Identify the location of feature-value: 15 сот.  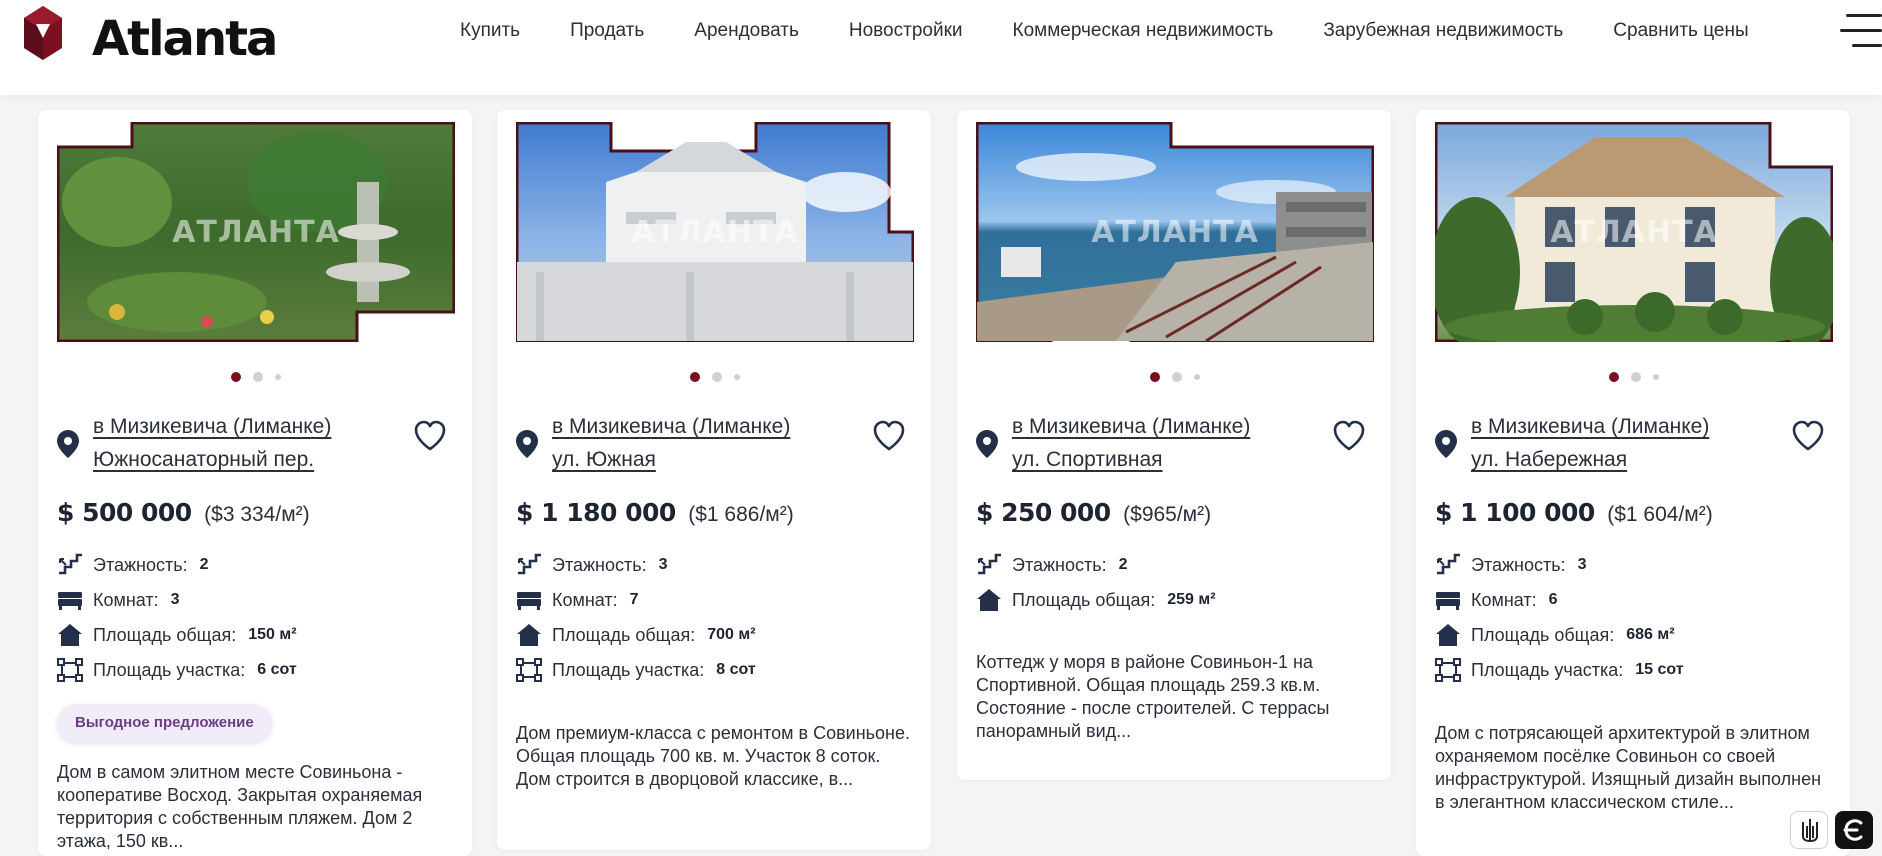
(1659, 669).